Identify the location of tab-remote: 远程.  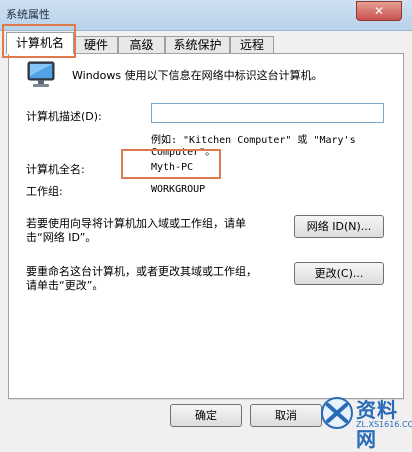
(252, 44).